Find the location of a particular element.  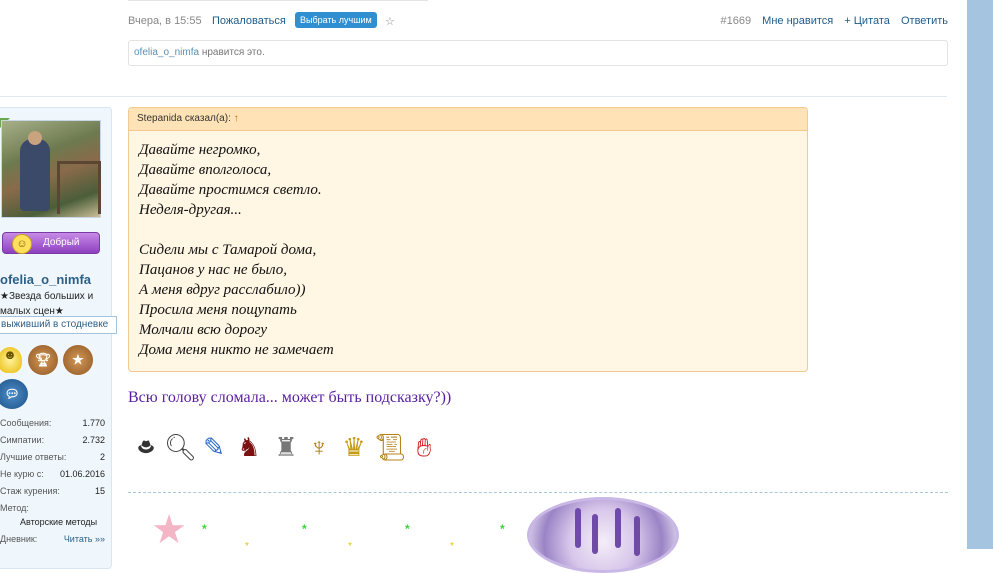

reply-link: Ответить is located at coordinates (924, 21).